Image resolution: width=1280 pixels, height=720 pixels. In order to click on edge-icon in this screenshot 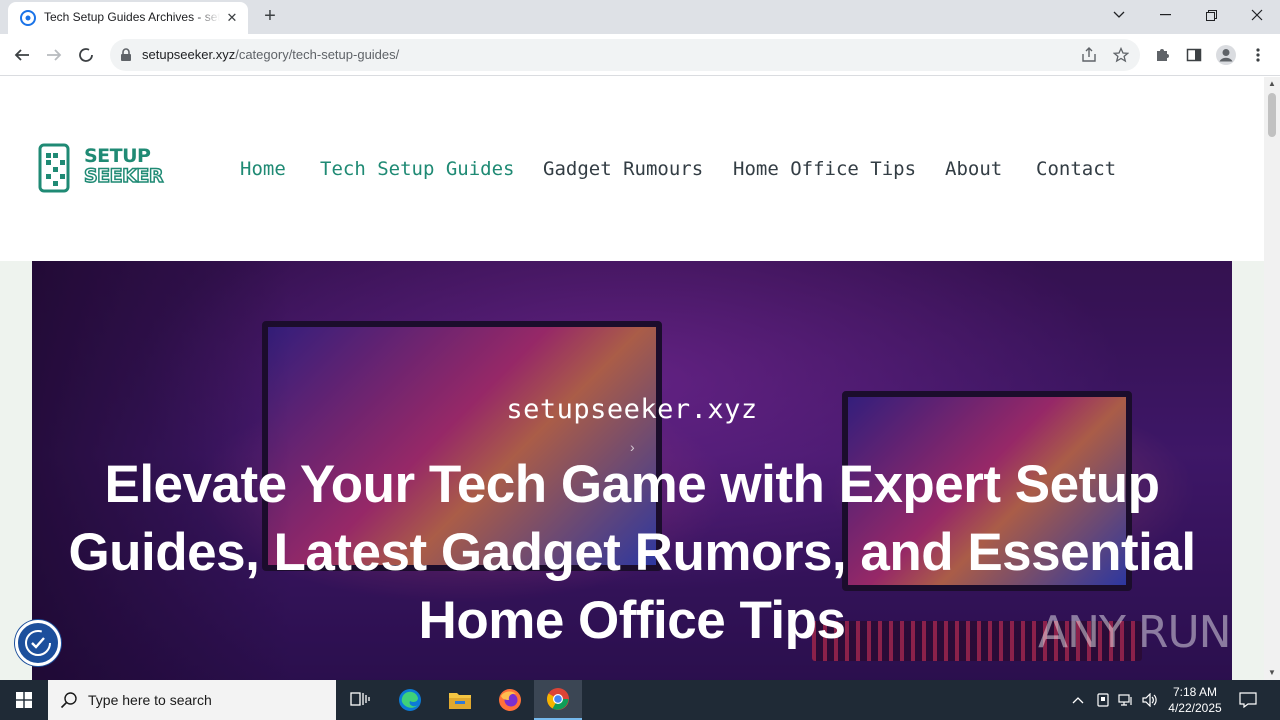, I will do `click(410, 700)`.